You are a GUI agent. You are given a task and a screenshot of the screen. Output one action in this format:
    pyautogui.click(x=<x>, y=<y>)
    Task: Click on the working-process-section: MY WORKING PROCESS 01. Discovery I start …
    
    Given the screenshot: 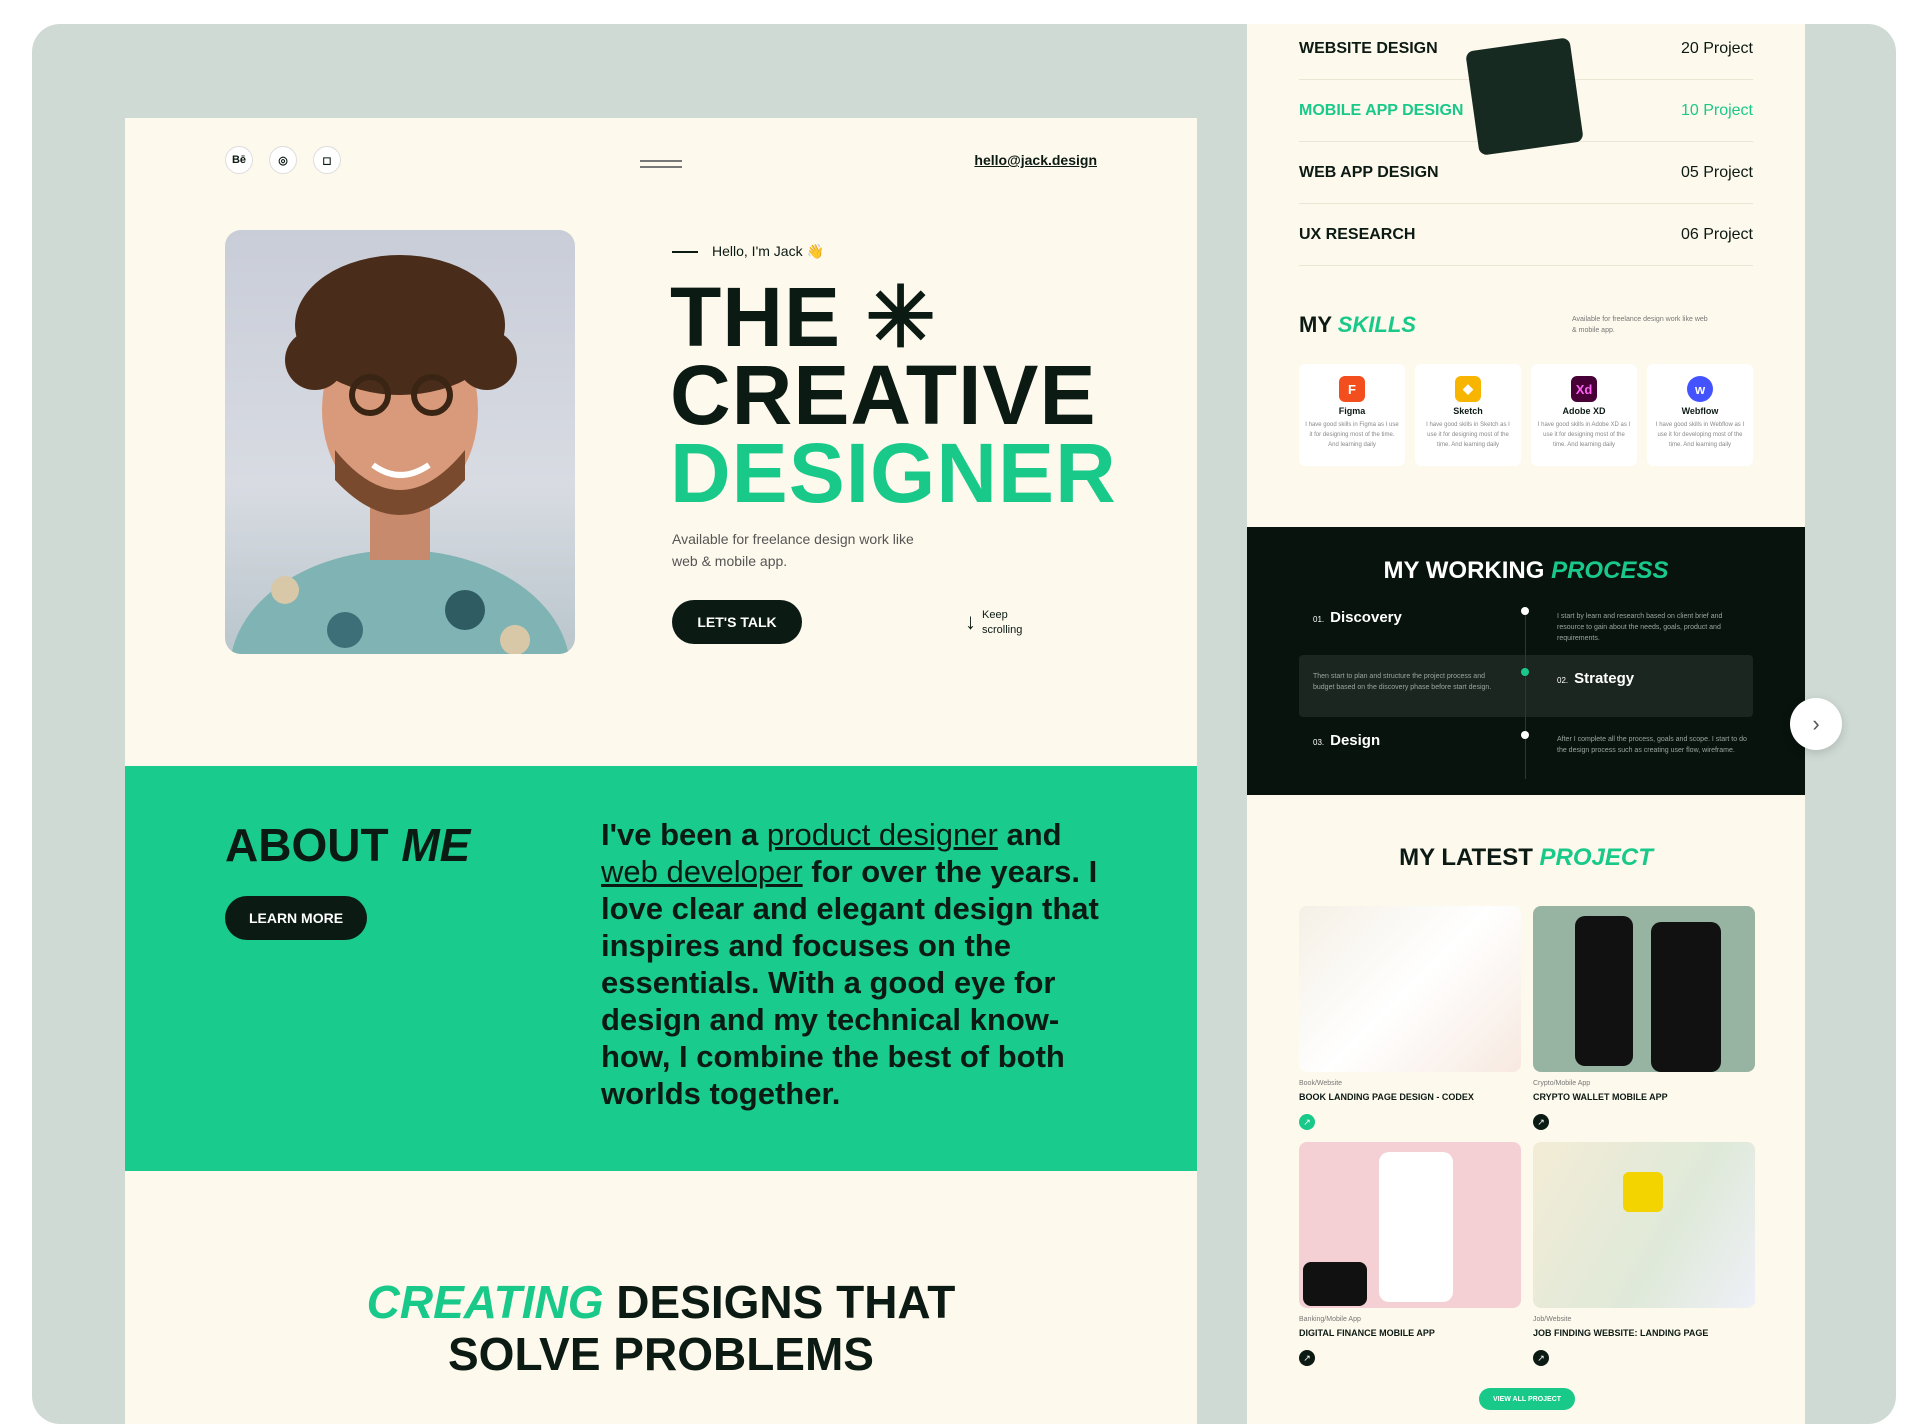 What is the action you would take?
    pyautogui.click(x=1526, y=661)
    